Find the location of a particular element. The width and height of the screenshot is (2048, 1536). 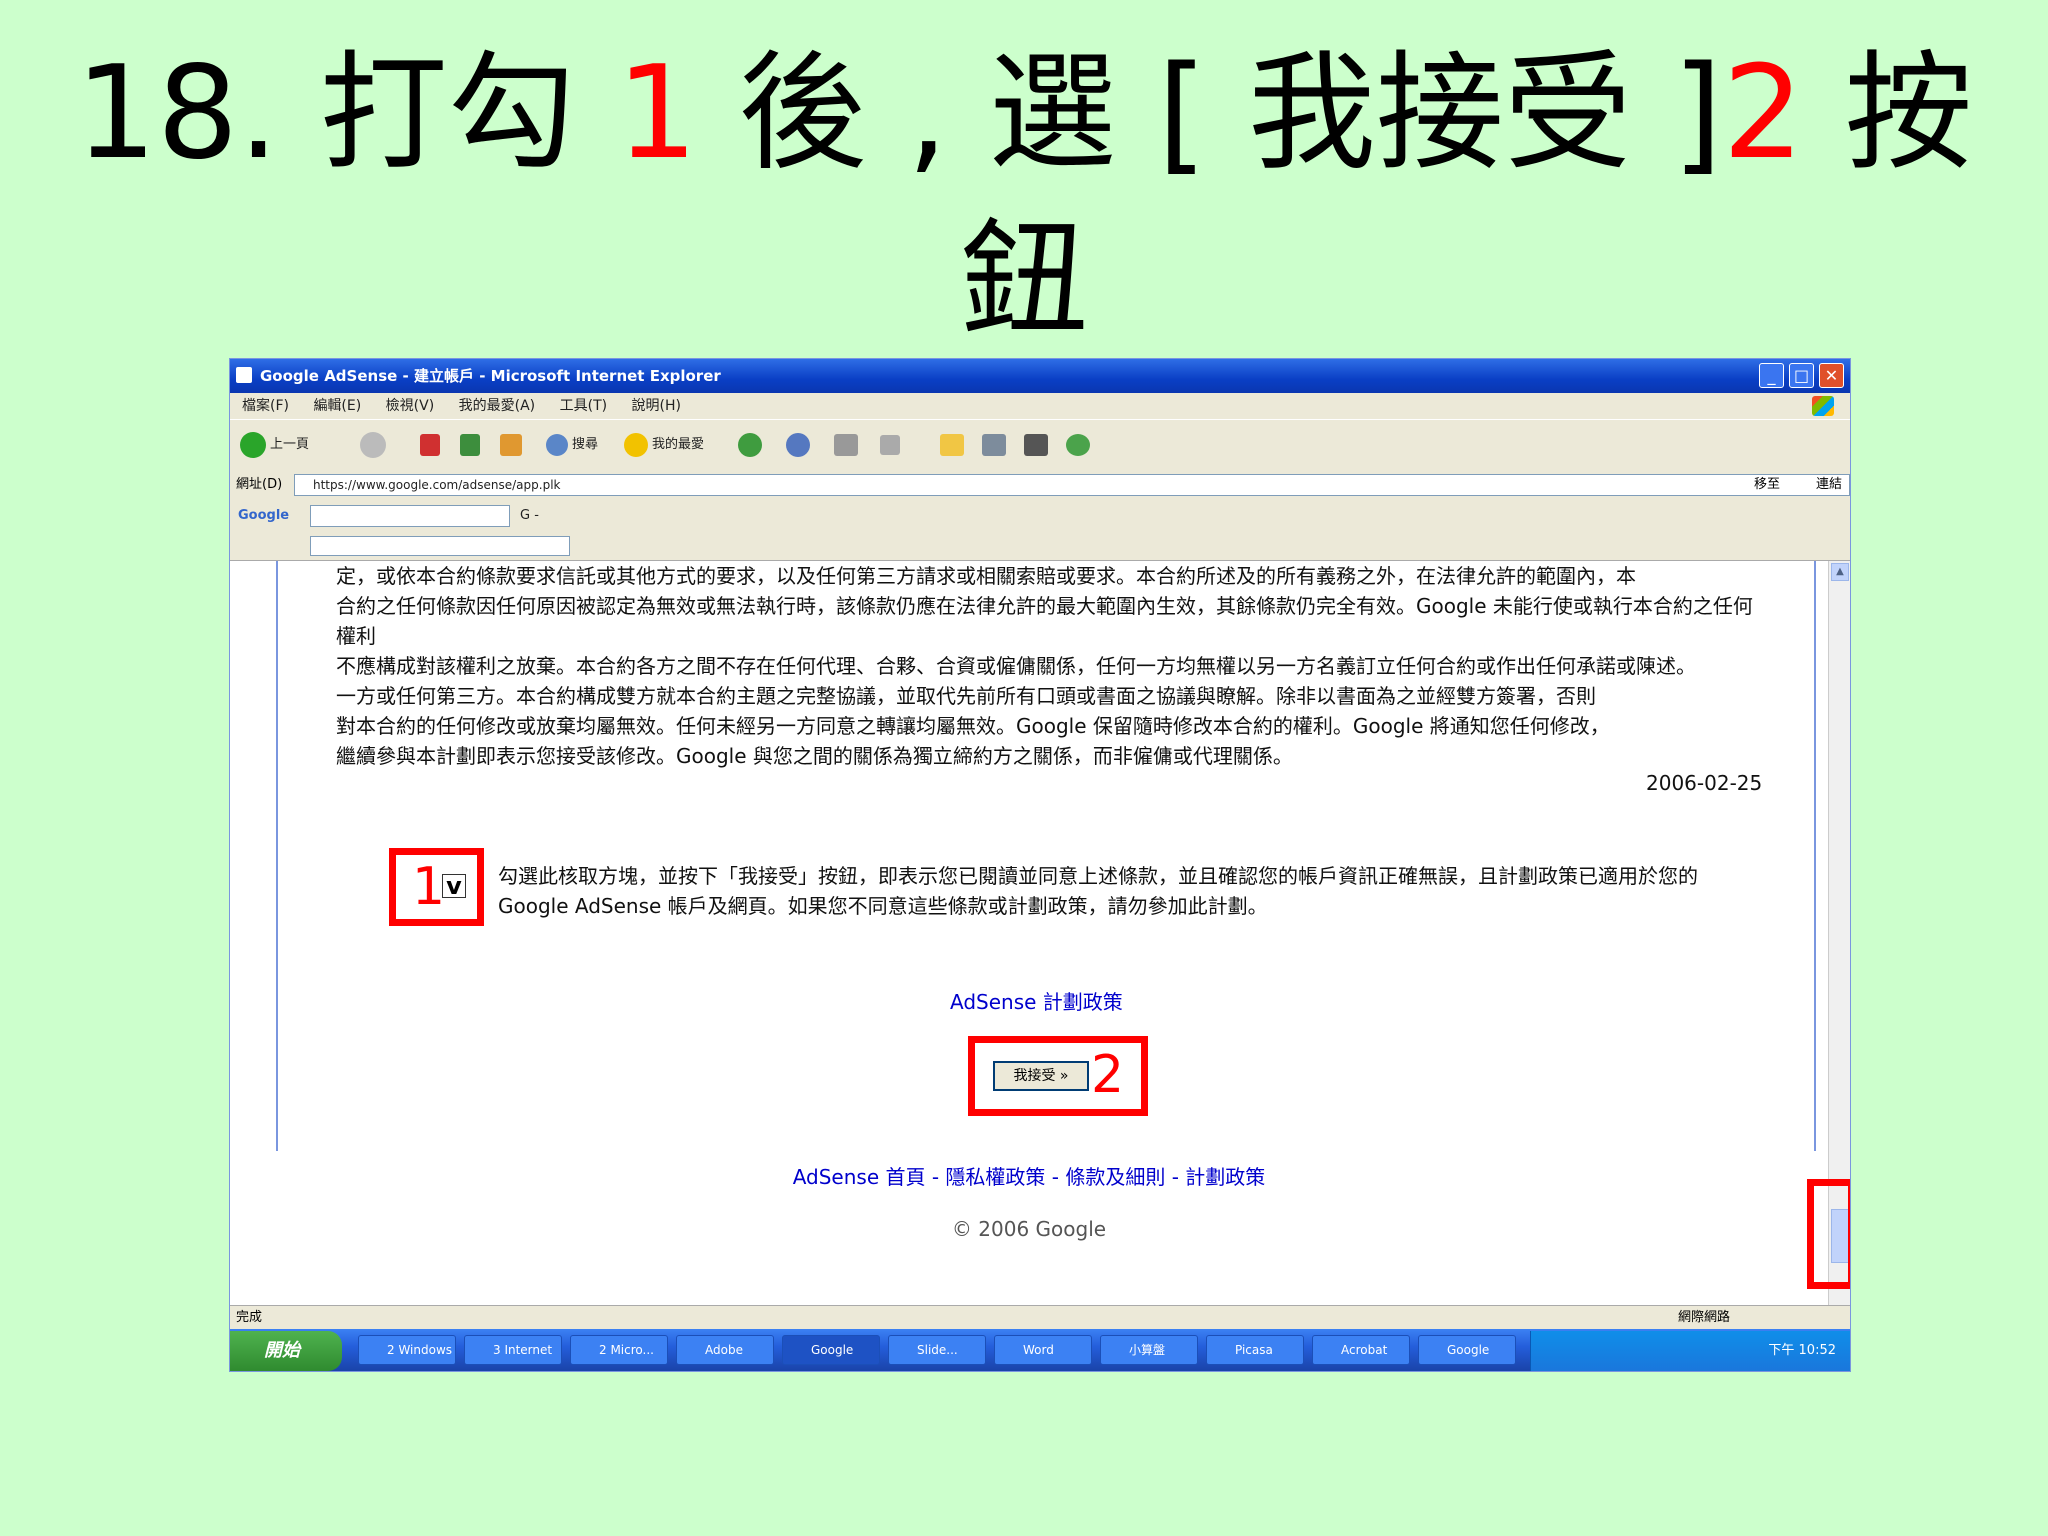

stop-icon is located at coordinates (430, 444).